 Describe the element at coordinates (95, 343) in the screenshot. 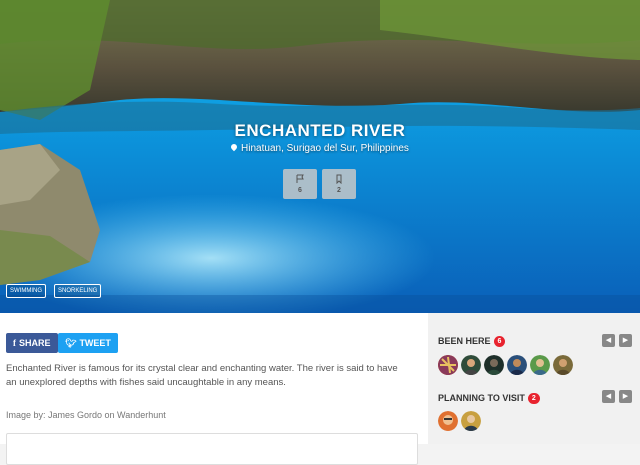

I see `tweet-label: TWEET` at that location.